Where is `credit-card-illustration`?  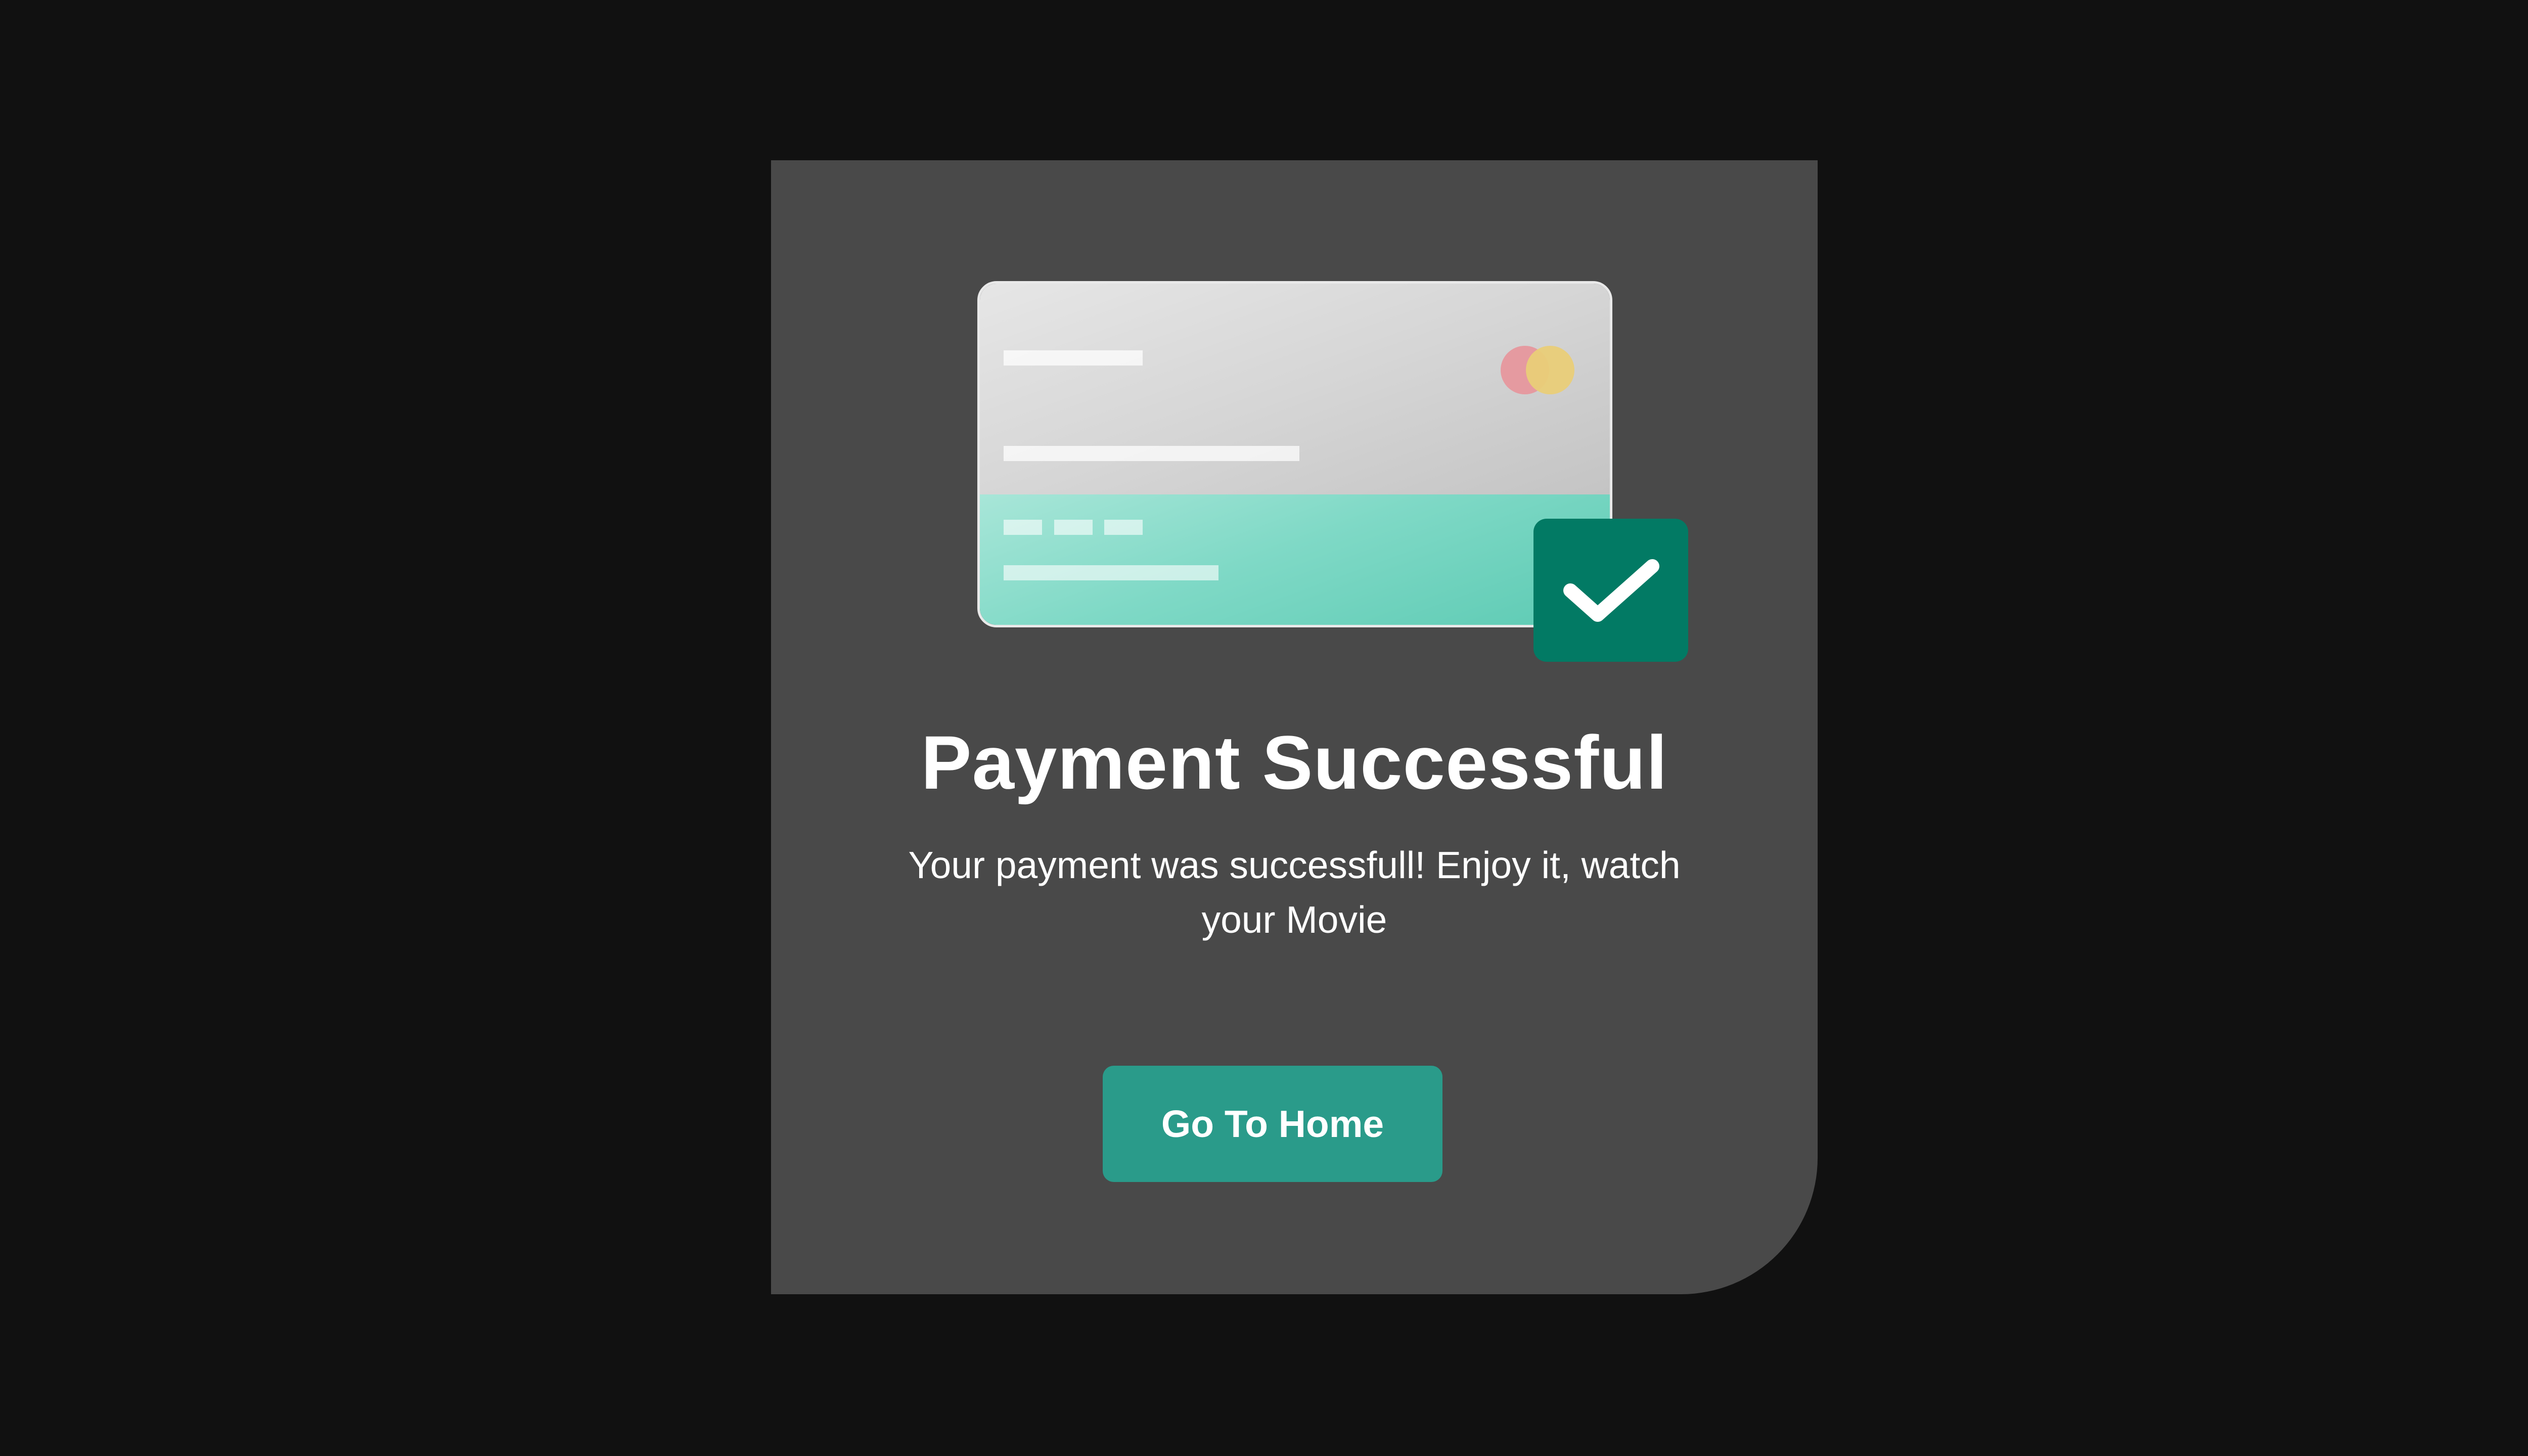 credit-card-illustration is located at coordinates (1333, 473).